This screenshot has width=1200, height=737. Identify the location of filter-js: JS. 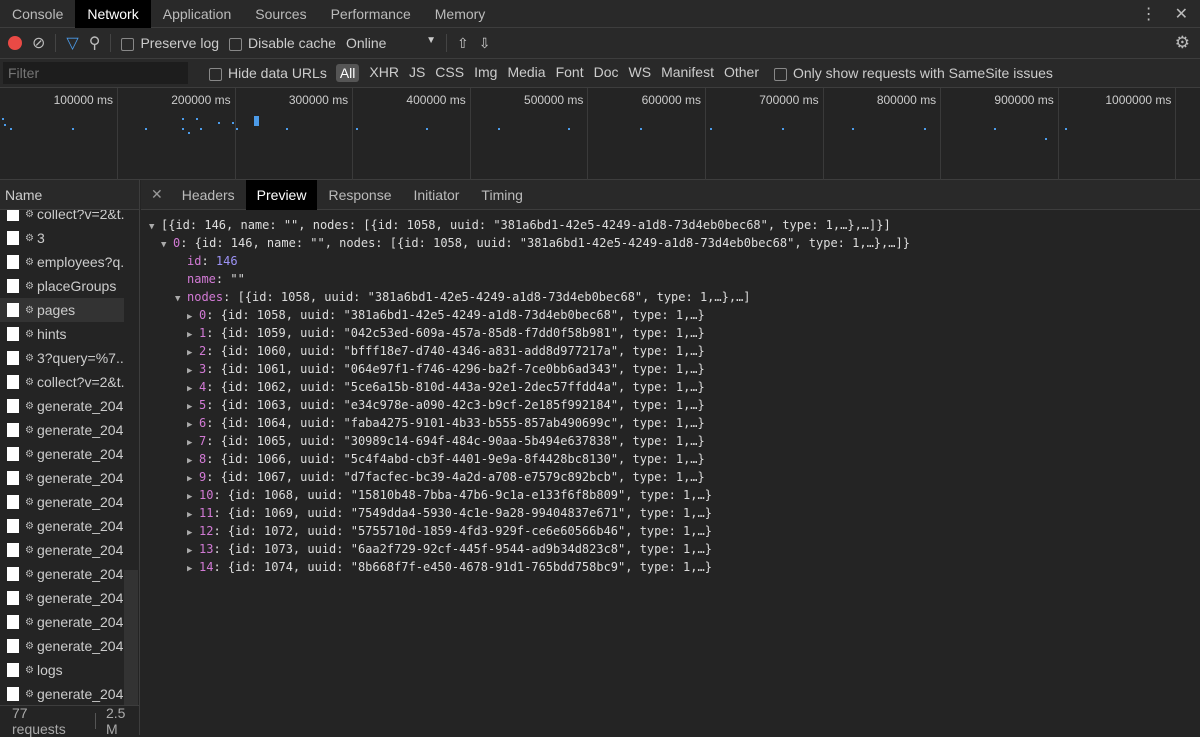
(417, 73).